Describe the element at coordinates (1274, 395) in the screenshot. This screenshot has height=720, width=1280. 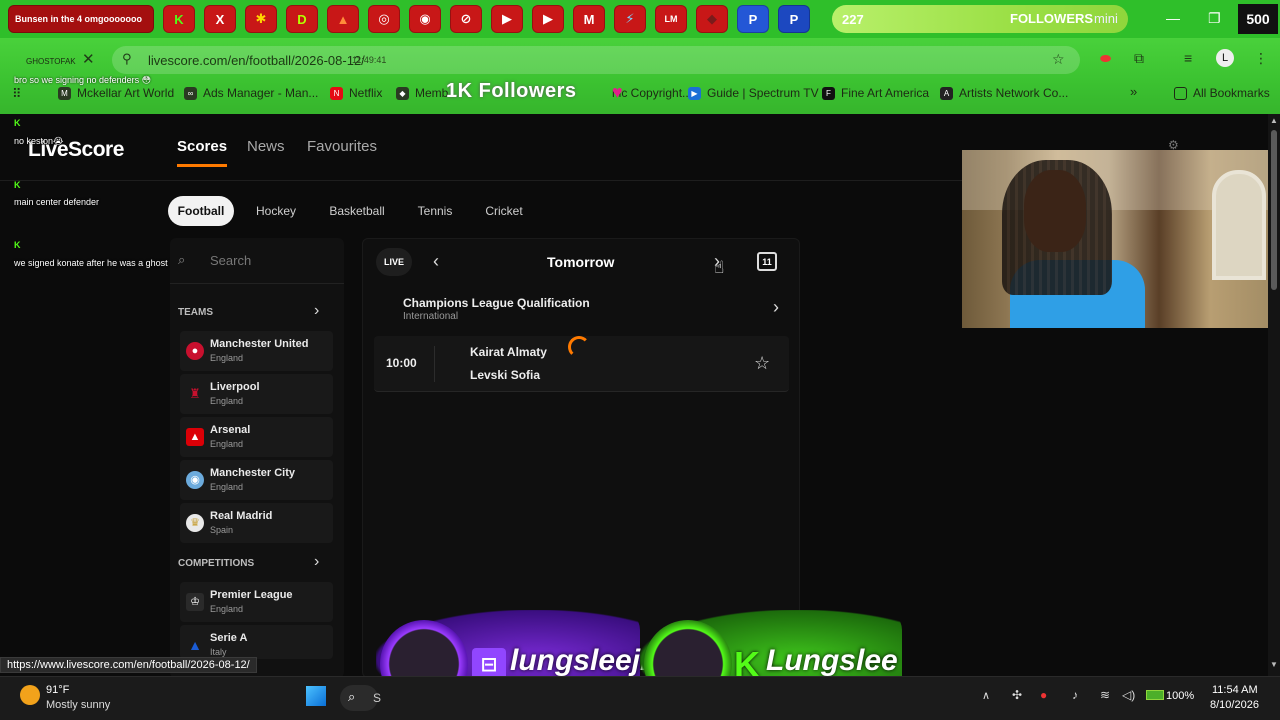
I see `scrollbar: ▲ ▼` at that location.